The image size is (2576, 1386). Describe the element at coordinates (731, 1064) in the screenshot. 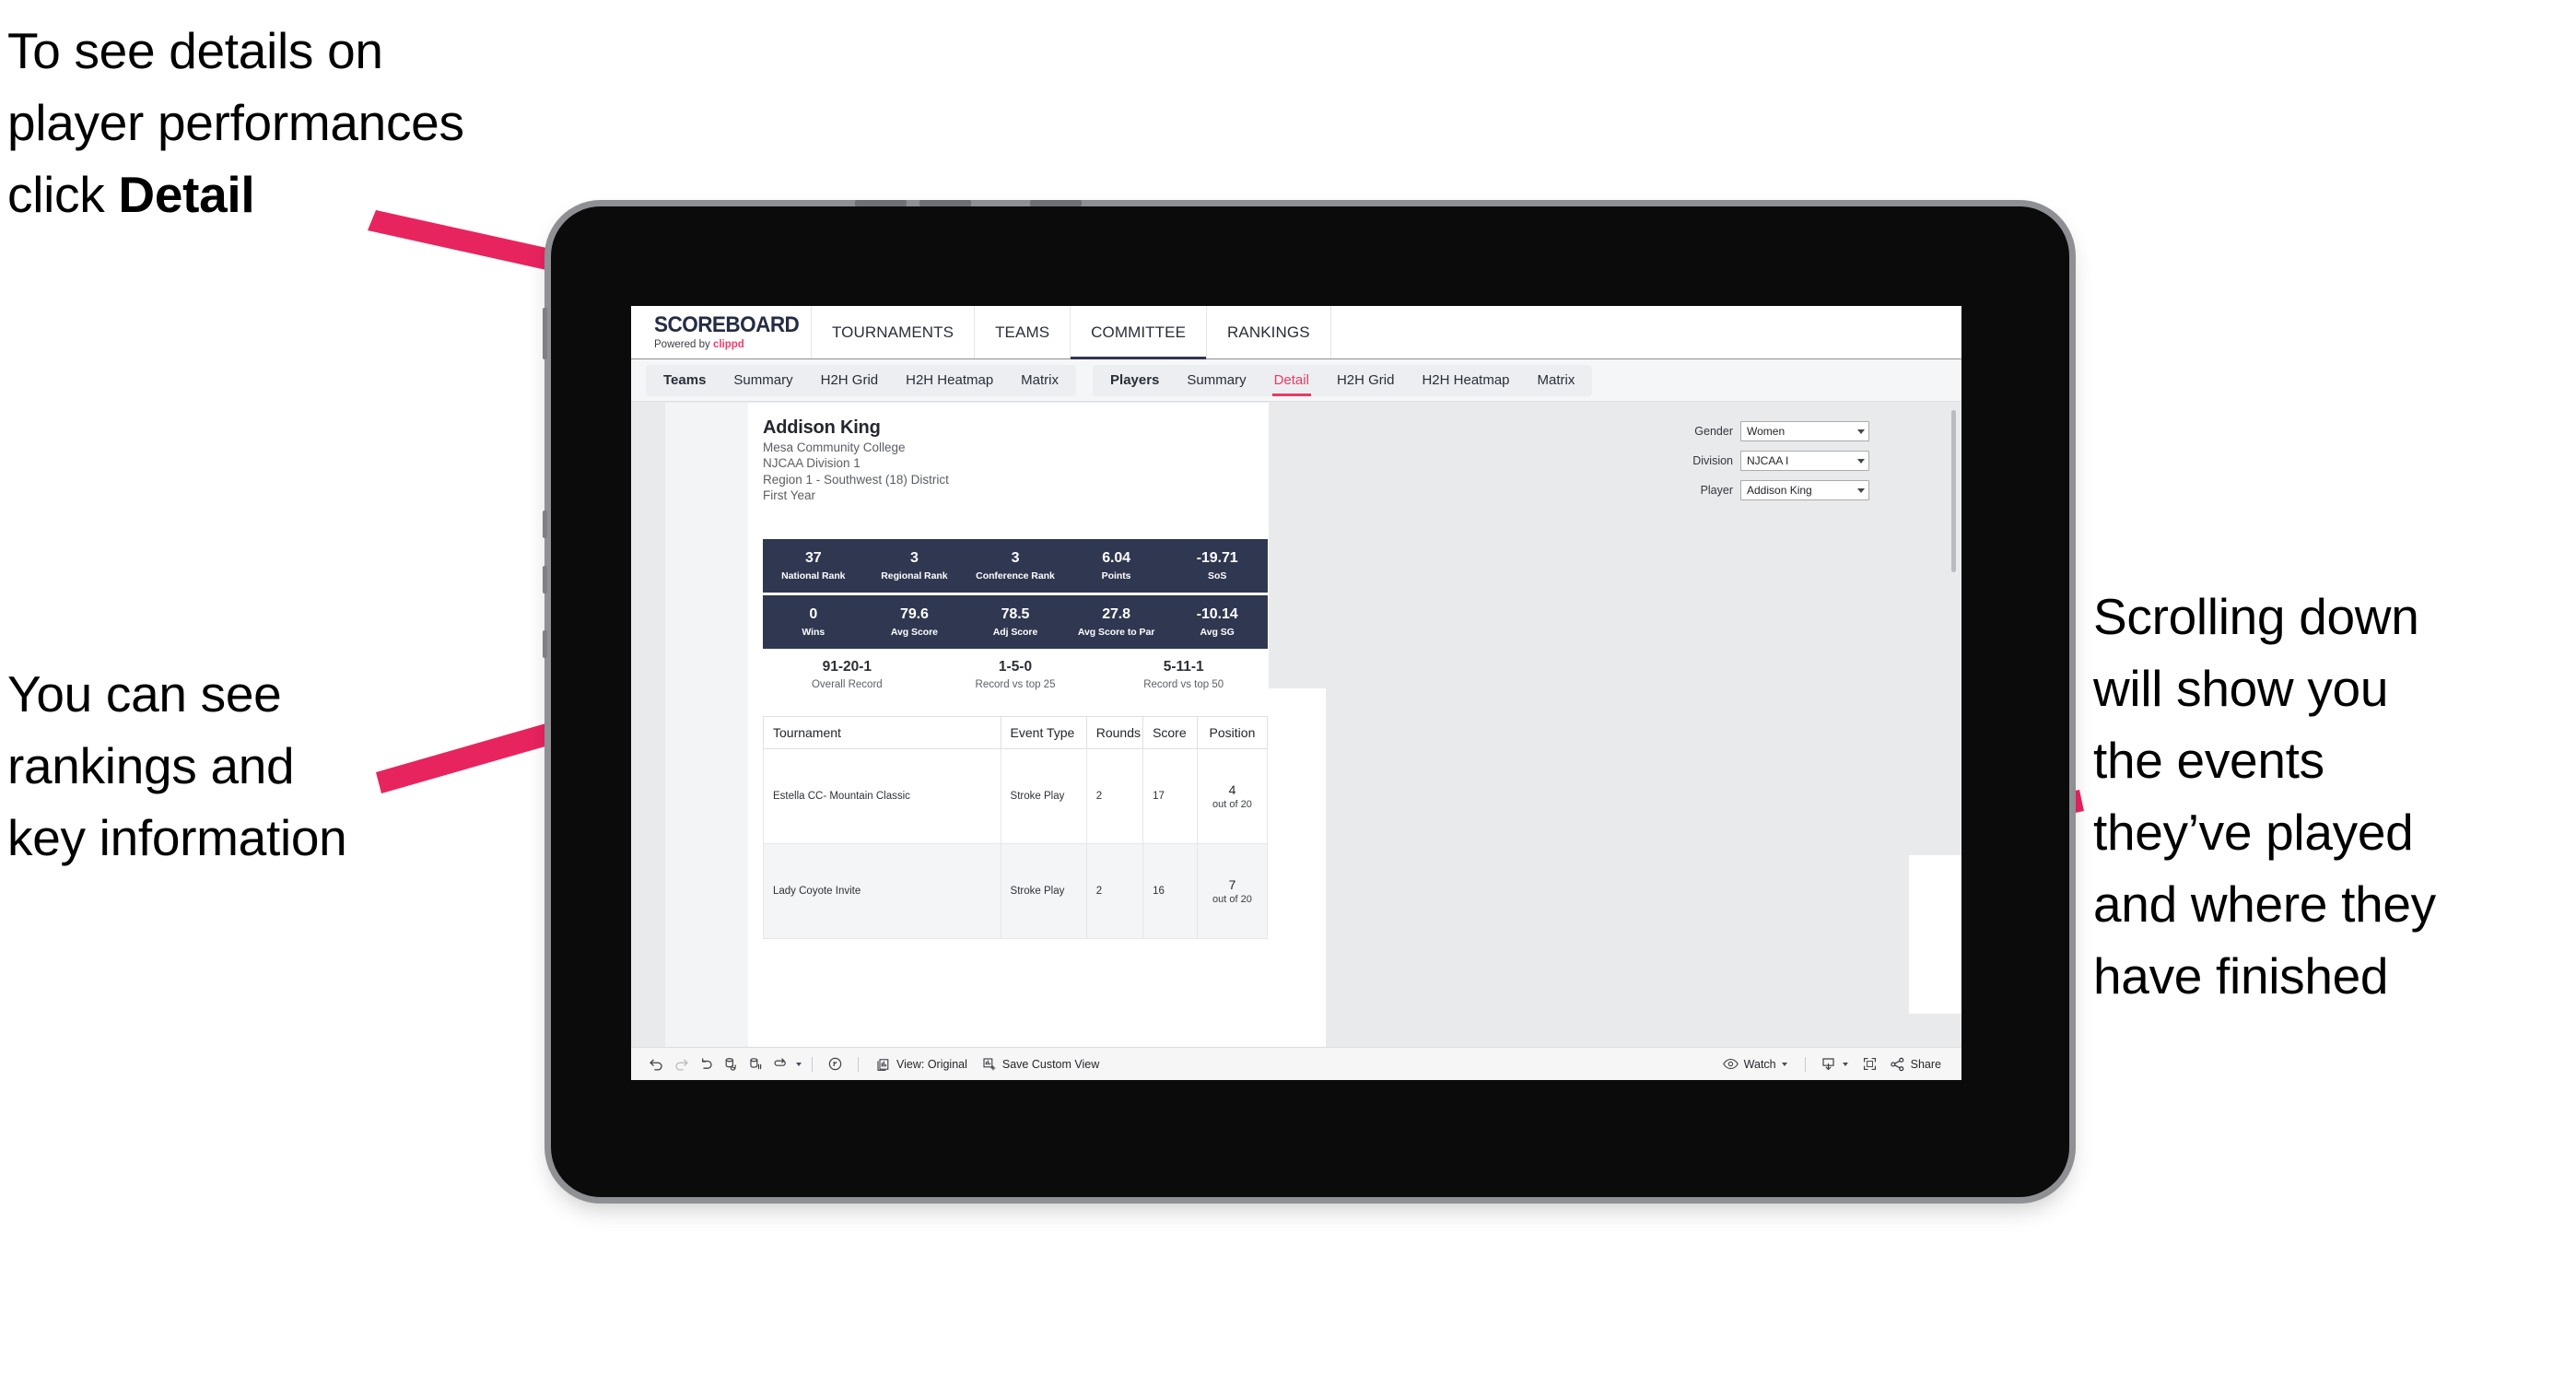

I see `refresh-data-icon` at that location.